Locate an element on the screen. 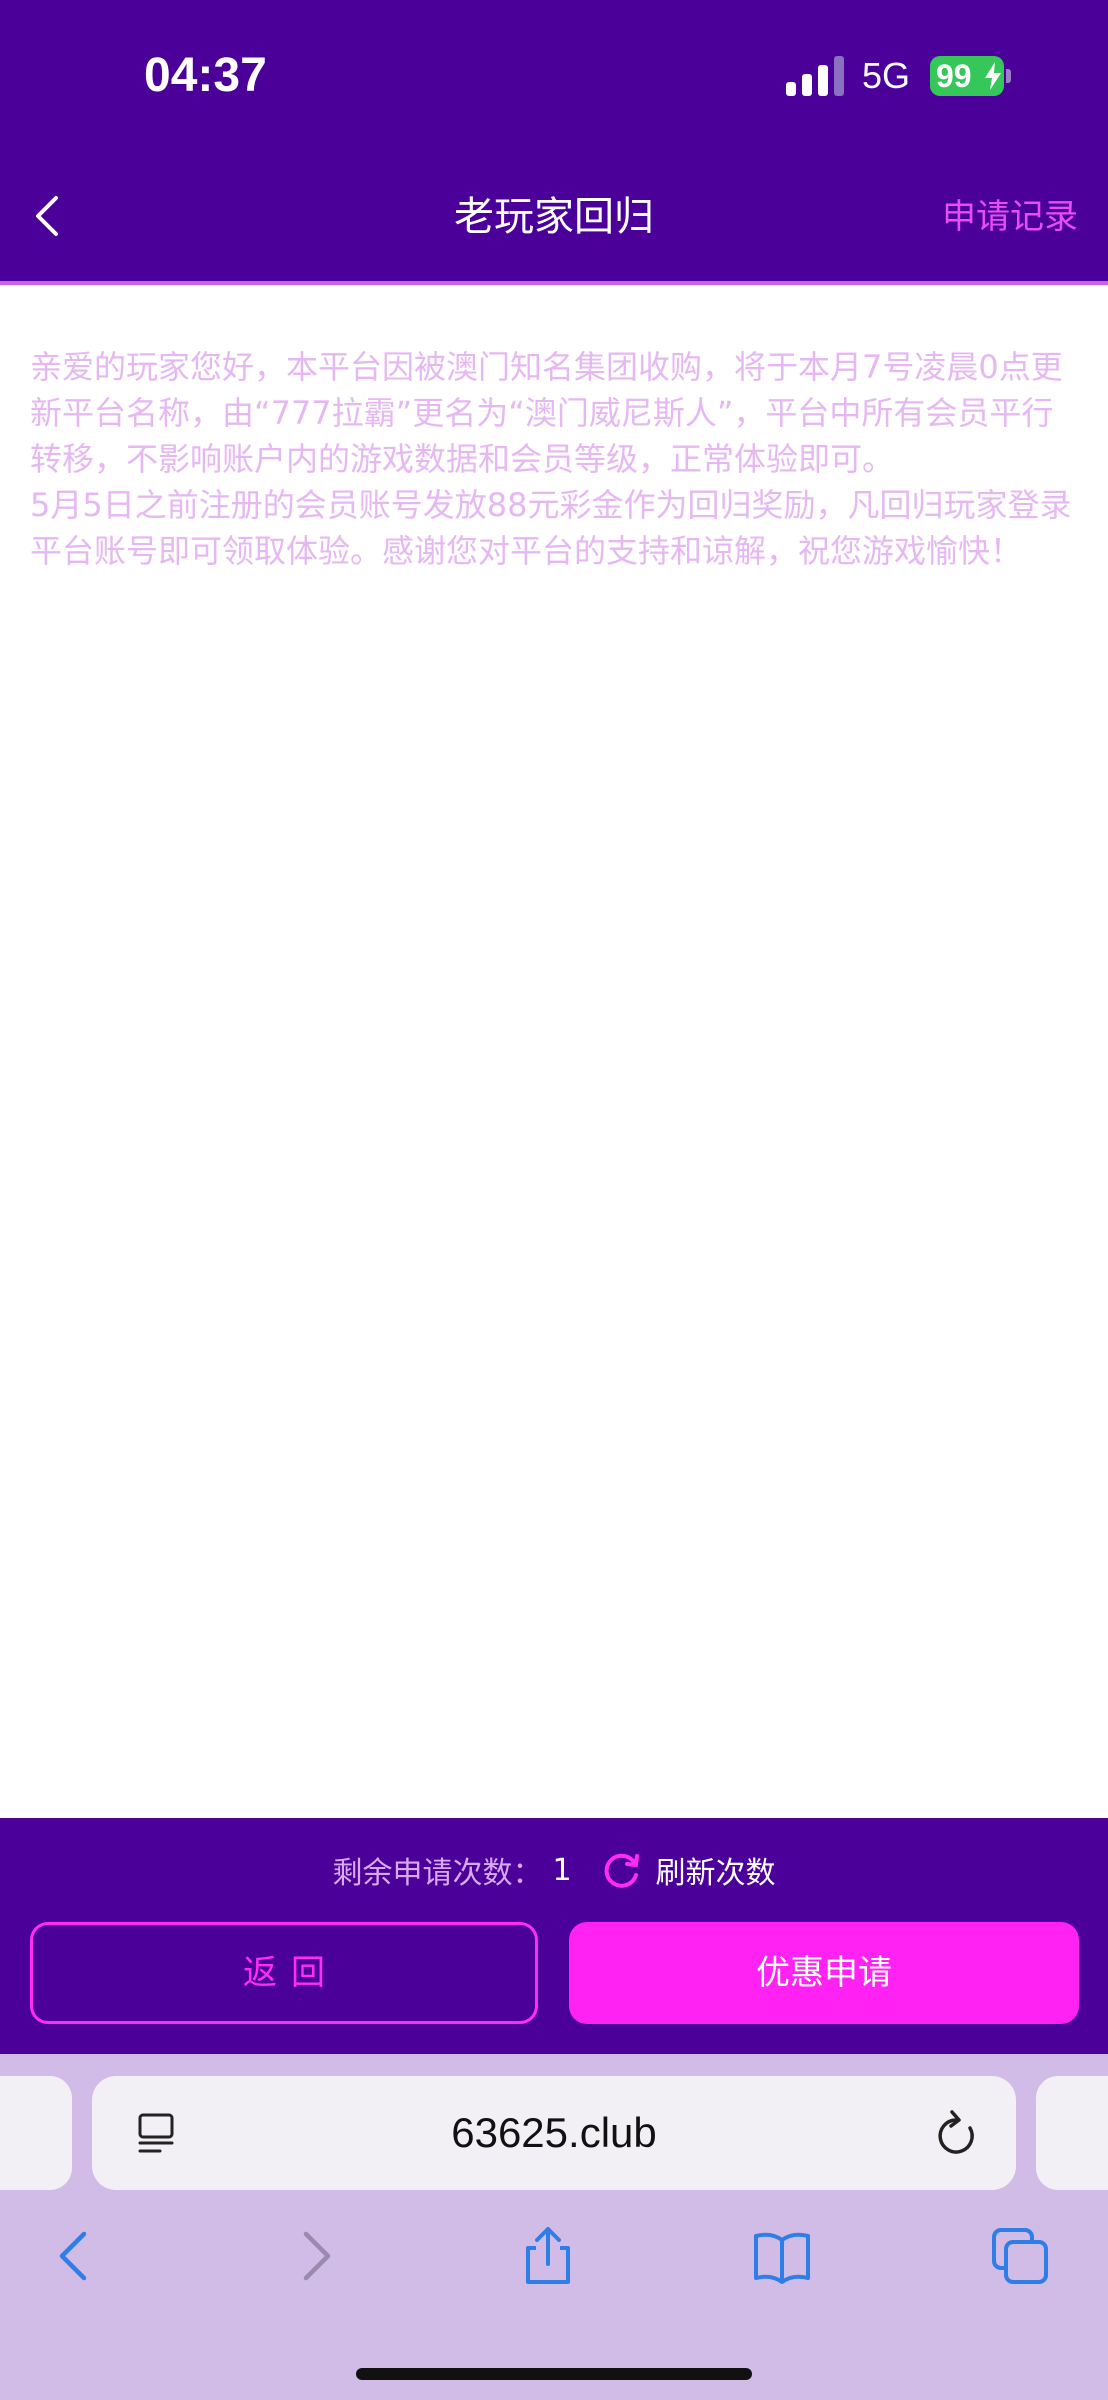 The image size is (1108, 2400). page-menu-icon is located at coordinates (157, 2133).